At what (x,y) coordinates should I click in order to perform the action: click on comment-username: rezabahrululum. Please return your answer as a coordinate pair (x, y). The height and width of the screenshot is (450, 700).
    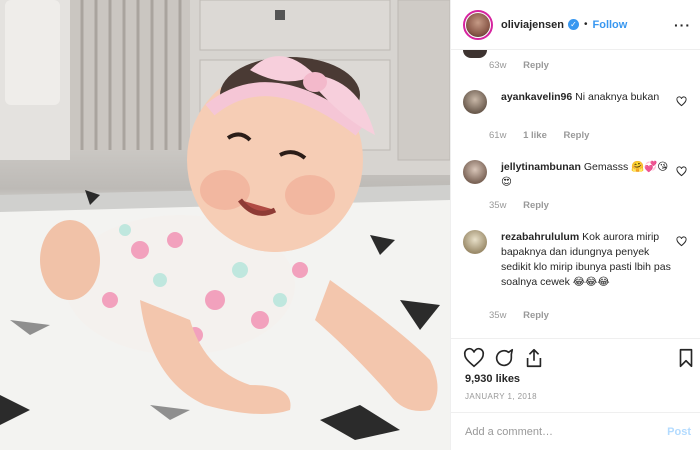
    Looking at the image, I should click on (540, 237).